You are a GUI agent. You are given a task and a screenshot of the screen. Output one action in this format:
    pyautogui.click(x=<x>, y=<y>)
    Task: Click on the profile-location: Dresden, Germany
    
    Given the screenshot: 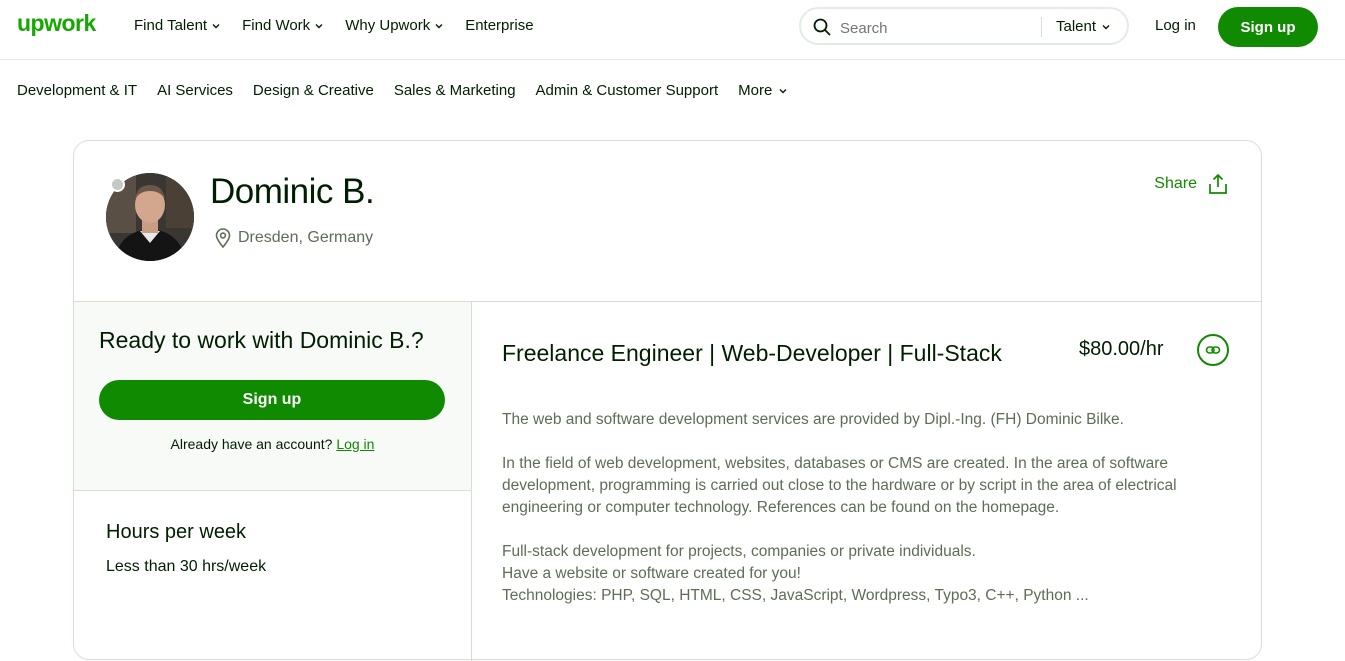 What is the action you would take?
    pyautogui.click(x=293, y=238)
    